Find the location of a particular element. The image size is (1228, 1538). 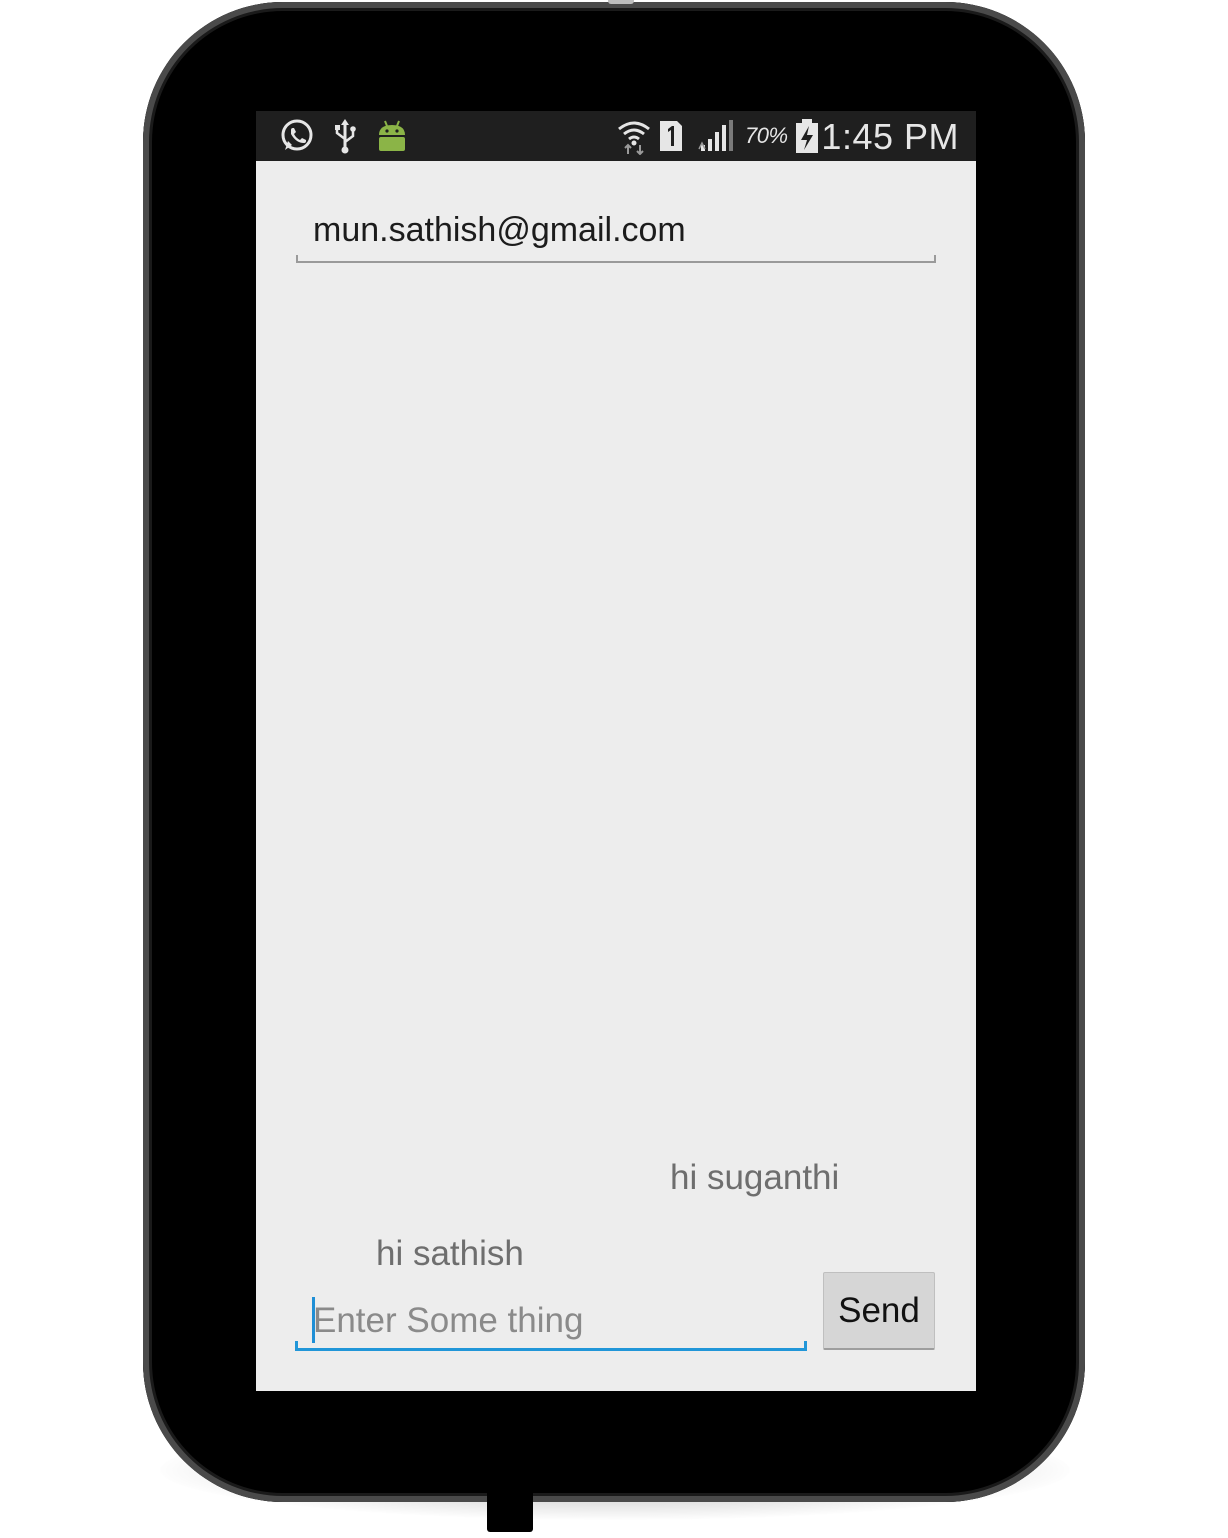

recipient-field-underline is located at coordinates (616, 262).